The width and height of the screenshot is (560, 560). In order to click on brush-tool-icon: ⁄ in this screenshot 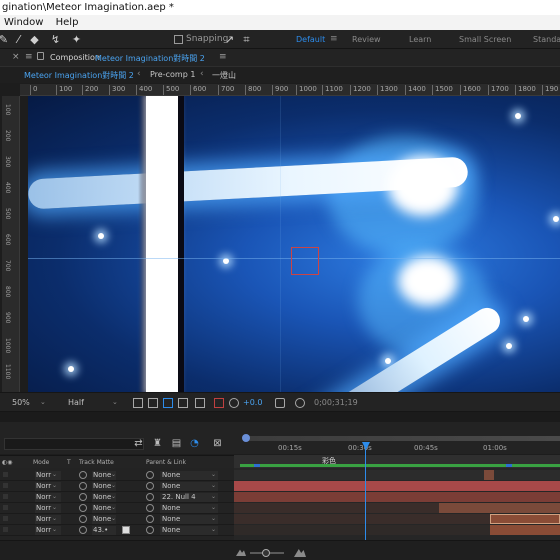, I will do `click(18, 39)`.